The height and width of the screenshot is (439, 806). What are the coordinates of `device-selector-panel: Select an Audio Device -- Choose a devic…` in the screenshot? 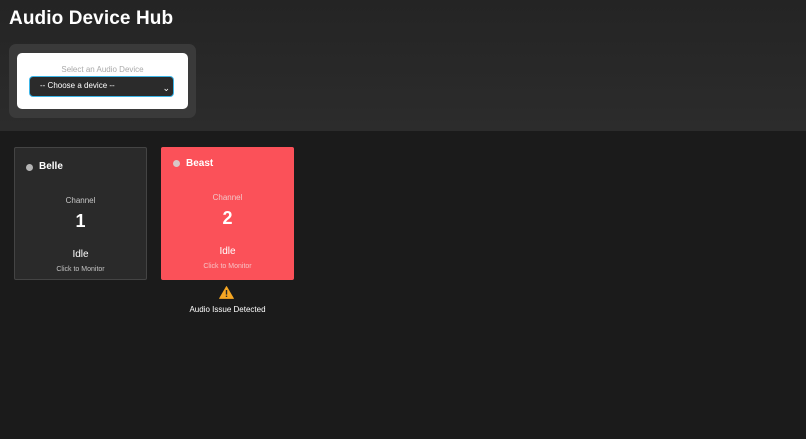 It's located at (102, 81).